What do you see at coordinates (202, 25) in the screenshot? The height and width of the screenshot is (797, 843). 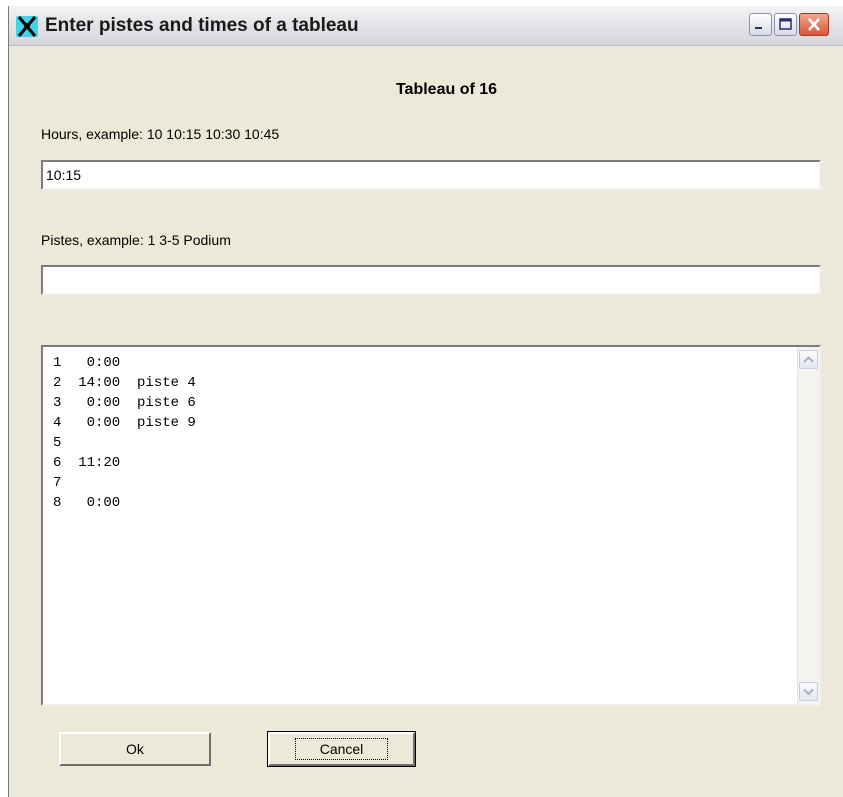 I see `window-title: Enter pistes and times of a tableau` at bounding box center [202, 25].